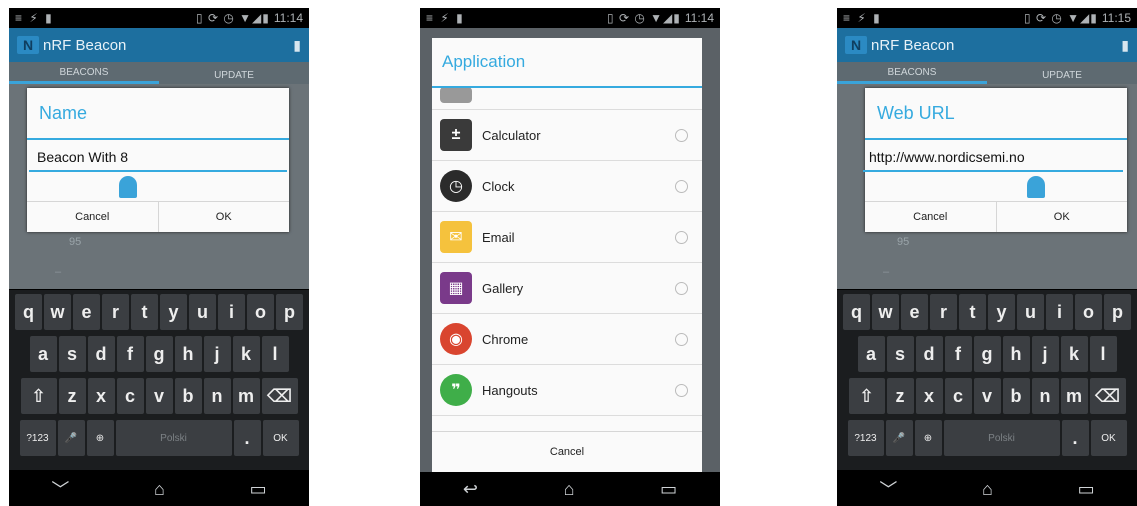 The image size is (1137, 506). Describe the element at coordinates (470, 489) in the screenshot. I see `back-icon: ↩` at that location.